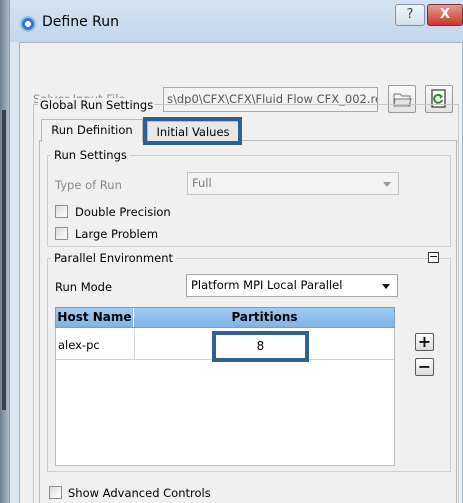 The image size is (463, 503). I want to click on initial-values-highlight, so click(192, 131).